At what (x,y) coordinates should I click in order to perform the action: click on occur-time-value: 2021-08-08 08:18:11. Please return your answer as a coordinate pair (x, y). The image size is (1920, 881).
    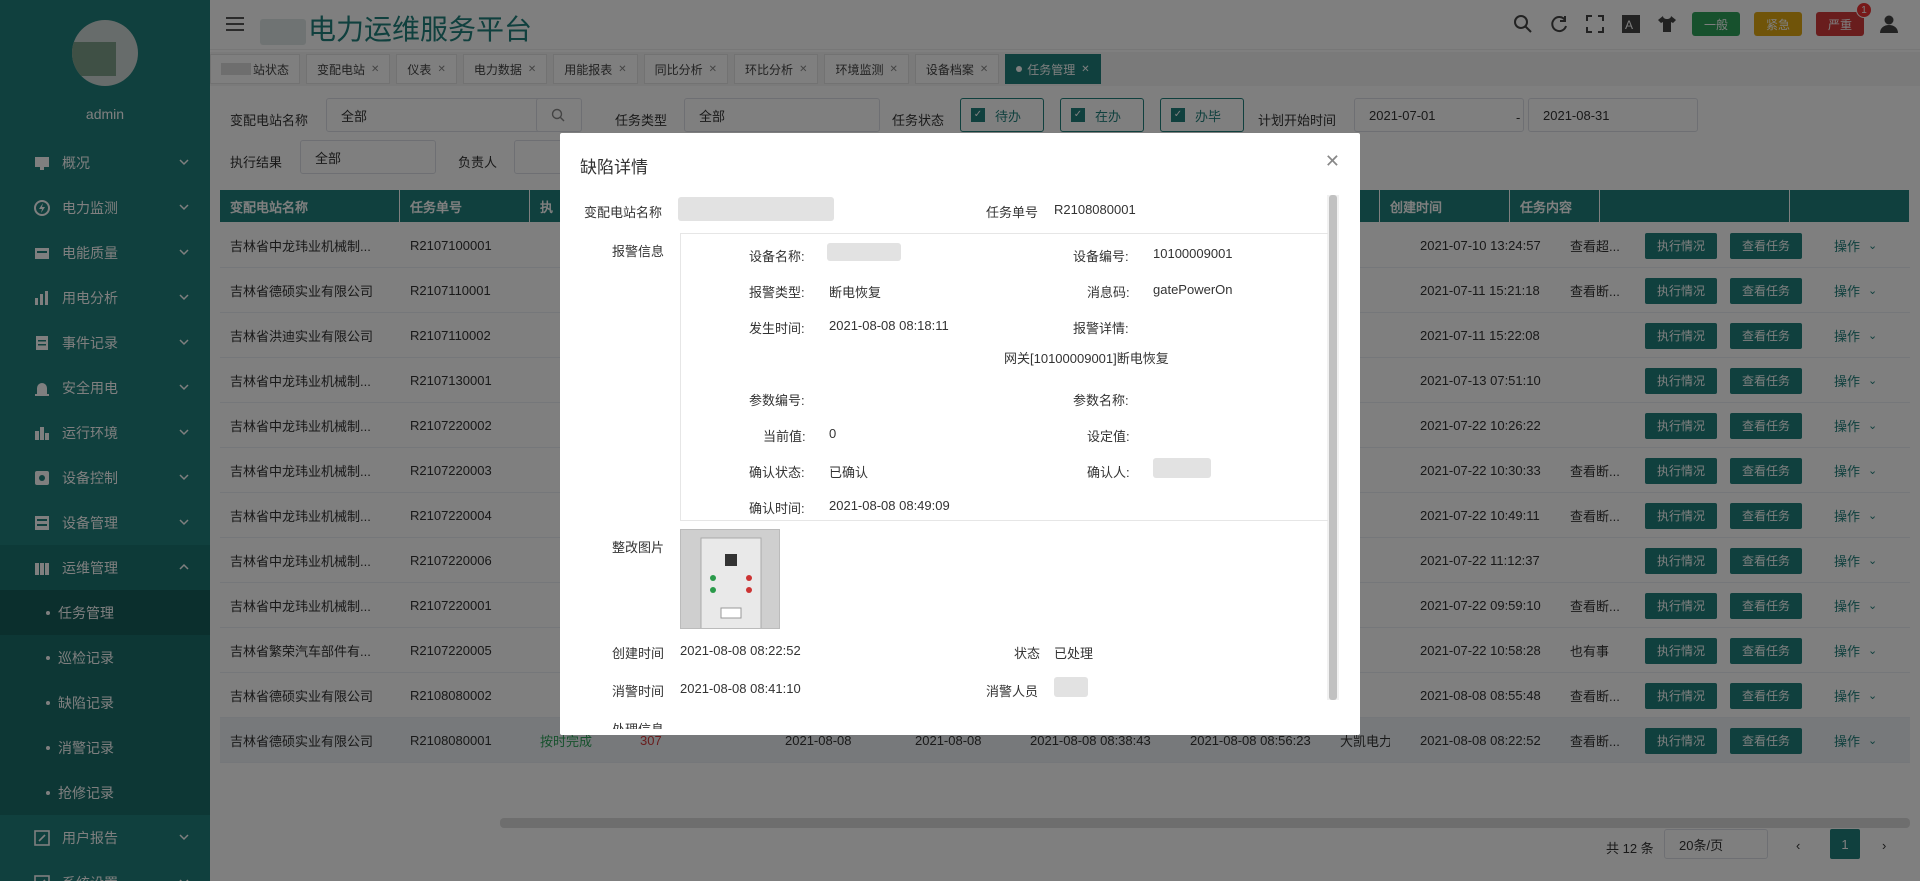
    Looking at the image, I should click on (889, 325).